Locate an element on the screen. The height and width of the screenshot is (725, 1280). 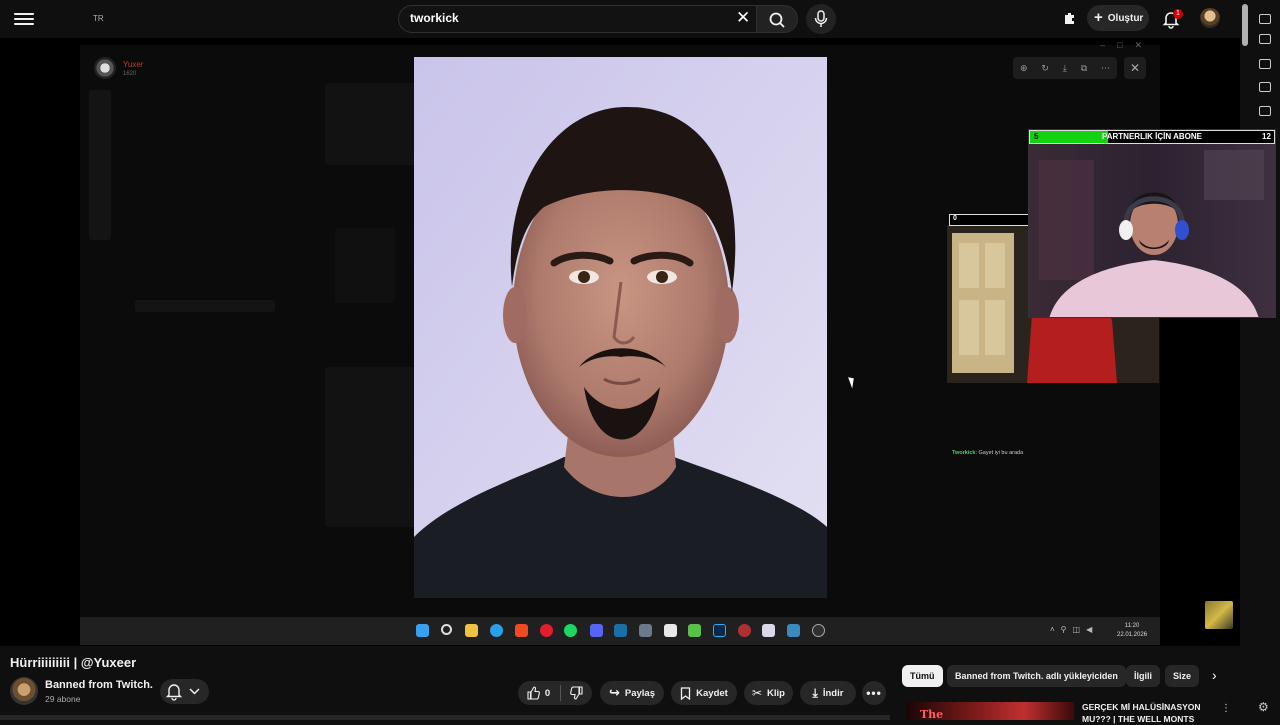
file-explorer-icon is located at coordinates (471, 630).